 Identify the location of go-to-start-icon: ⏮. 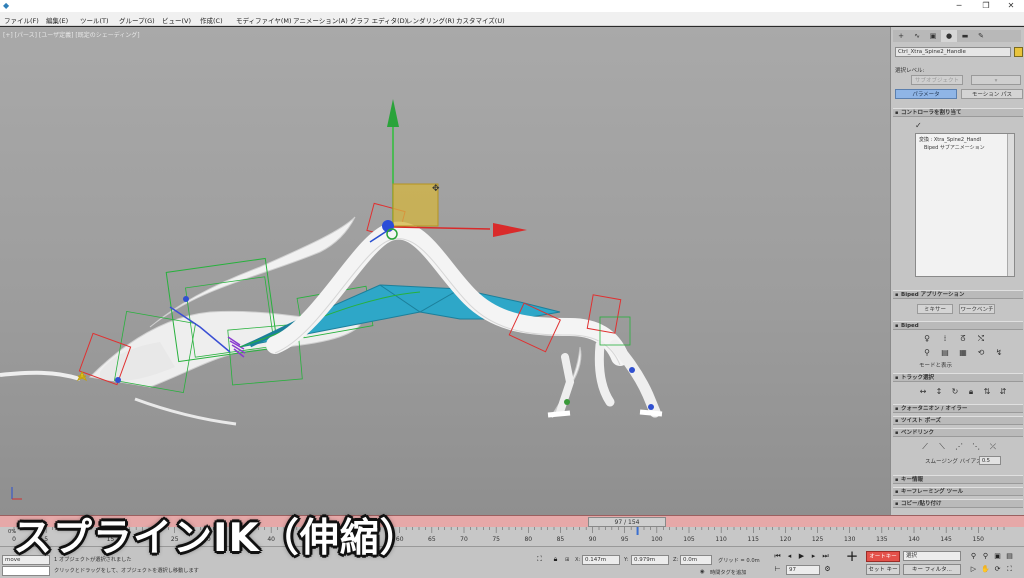
(777, 556).